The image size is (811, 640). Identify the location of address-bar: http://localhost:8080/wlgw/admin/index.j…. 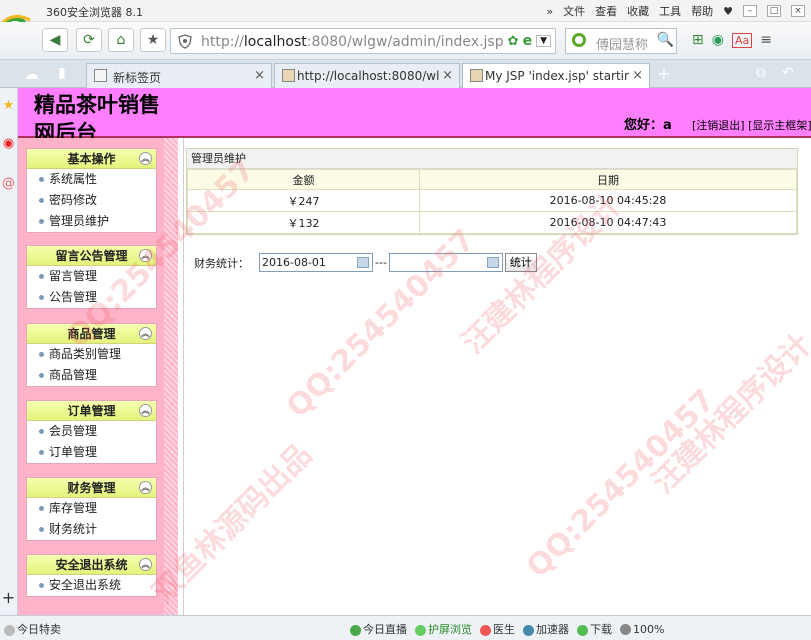
(363, 41).